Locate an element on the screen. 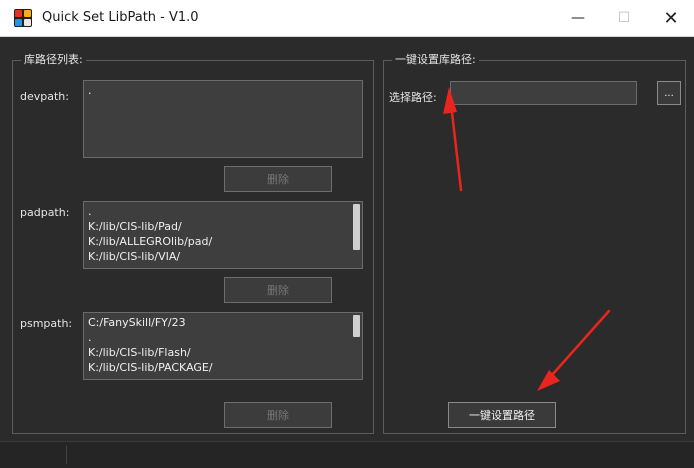  set-path-button: 一键设置路径 is located at coordinates (502, 415).